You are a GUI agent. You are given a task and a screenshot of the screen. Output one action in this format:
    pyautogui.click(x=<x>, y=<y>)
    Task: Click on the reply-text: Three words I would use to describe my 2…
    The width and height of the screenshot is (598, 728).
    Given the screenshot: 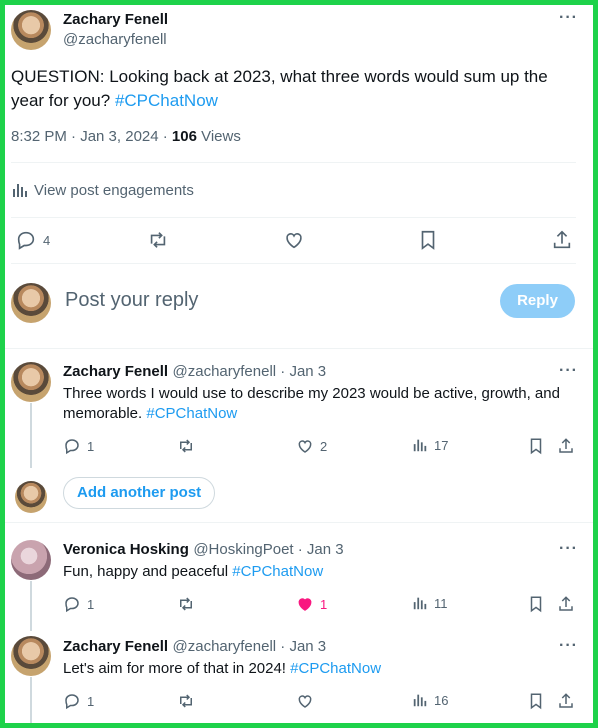 What is the action you would take?
    pyautogui.click(x=323, y=404)
    